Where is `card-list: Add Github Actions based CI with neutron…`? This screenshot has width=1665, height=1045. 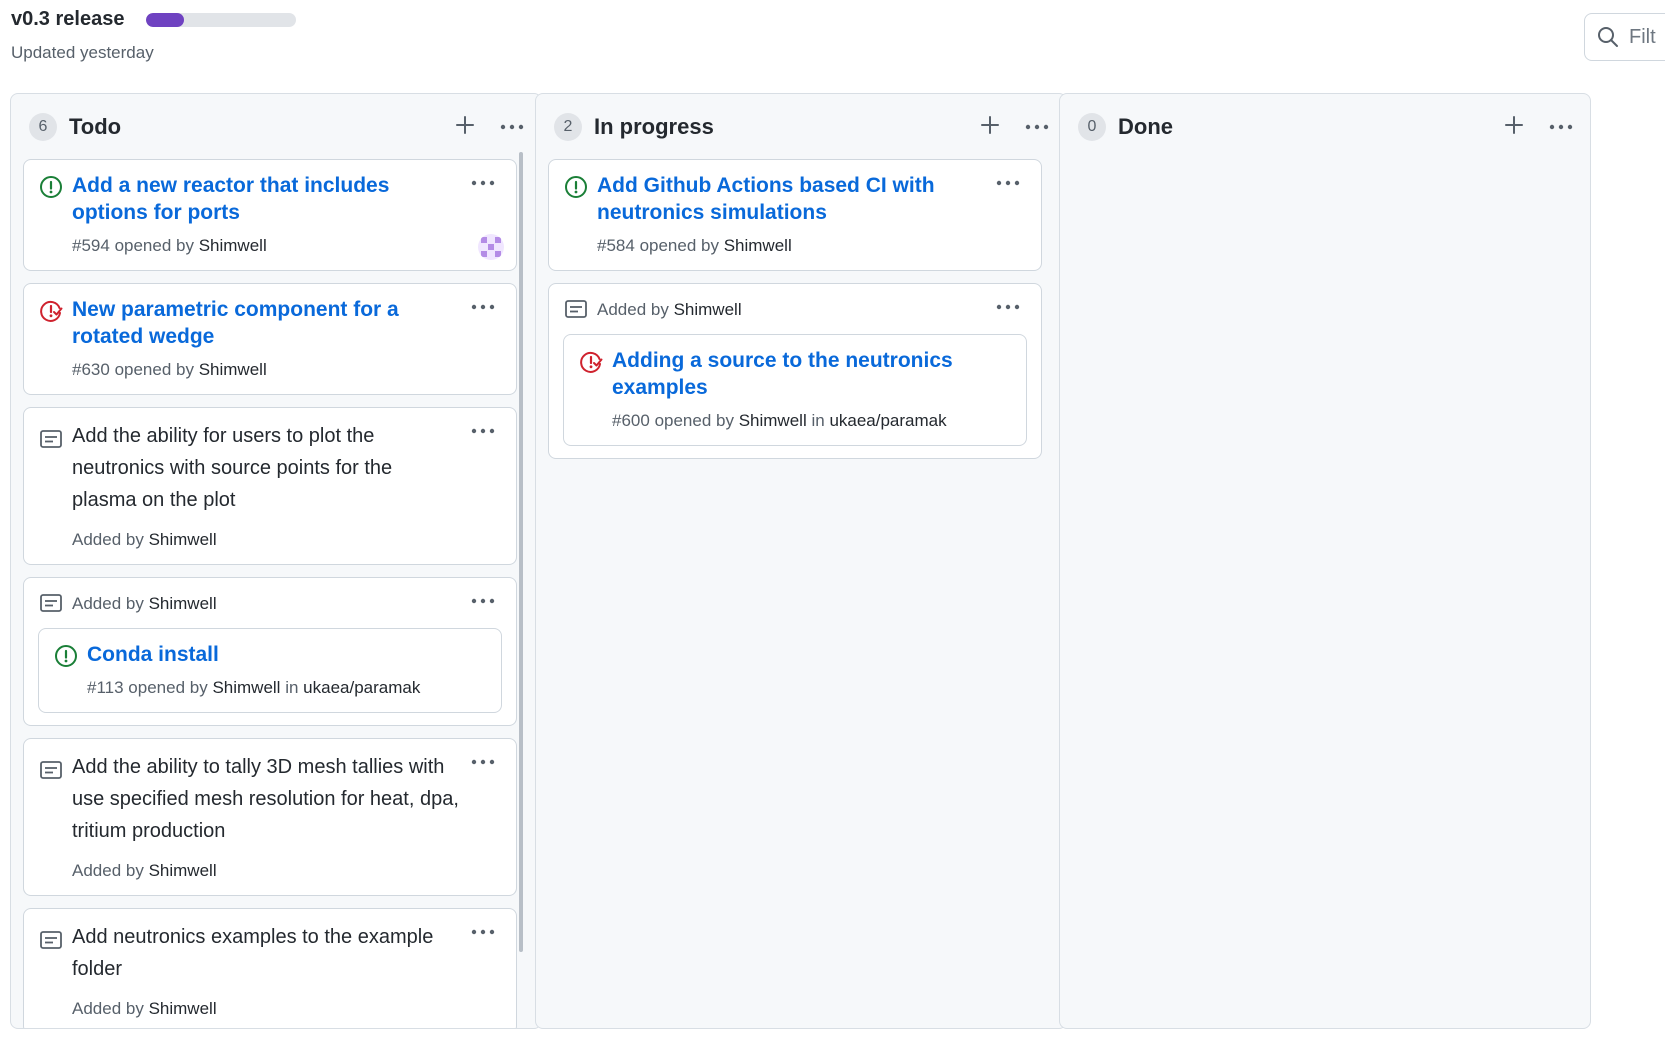
card-list: Add Github Actions based CI with neutron… is located at coordinates (795, 315).